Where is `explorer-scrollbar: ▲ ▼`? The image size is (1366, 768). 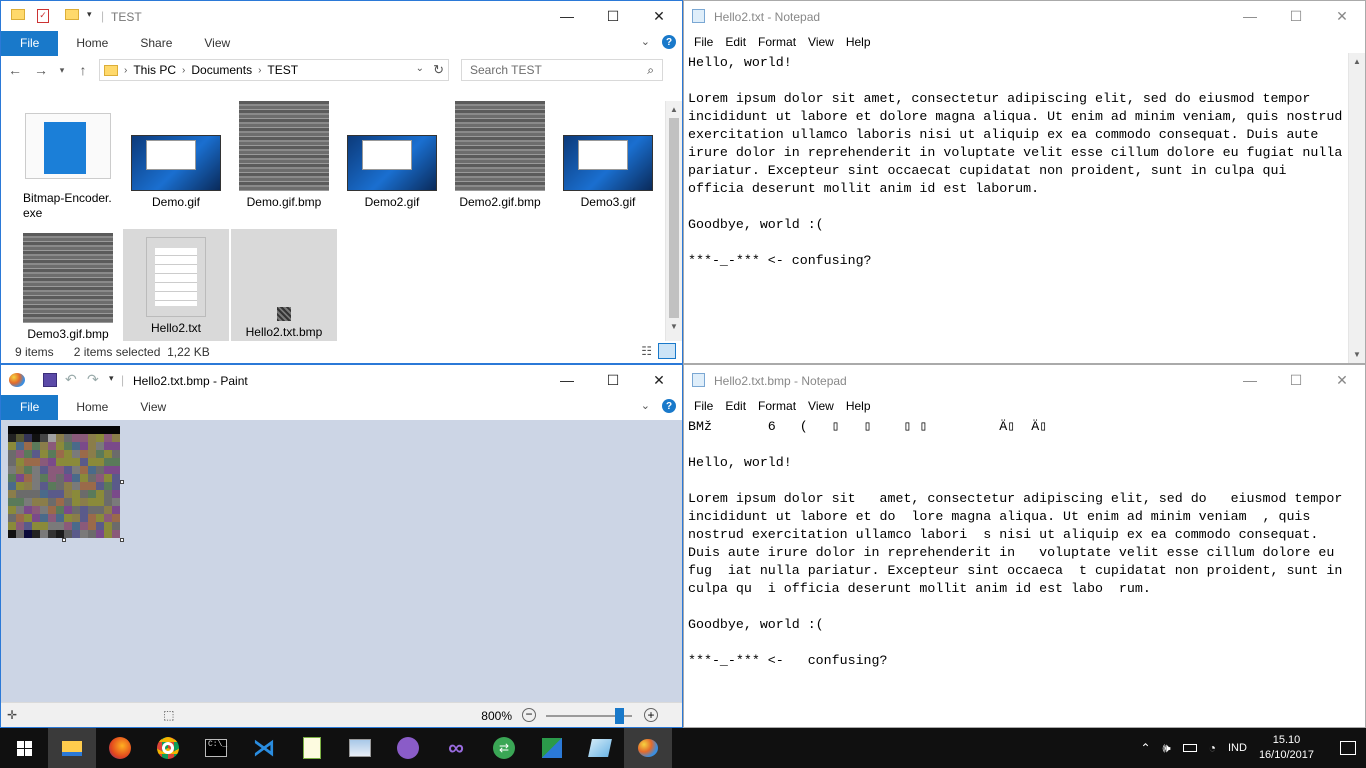 explorer-scrollbar: ▲ ▼ is located at coordinates (673, 221).